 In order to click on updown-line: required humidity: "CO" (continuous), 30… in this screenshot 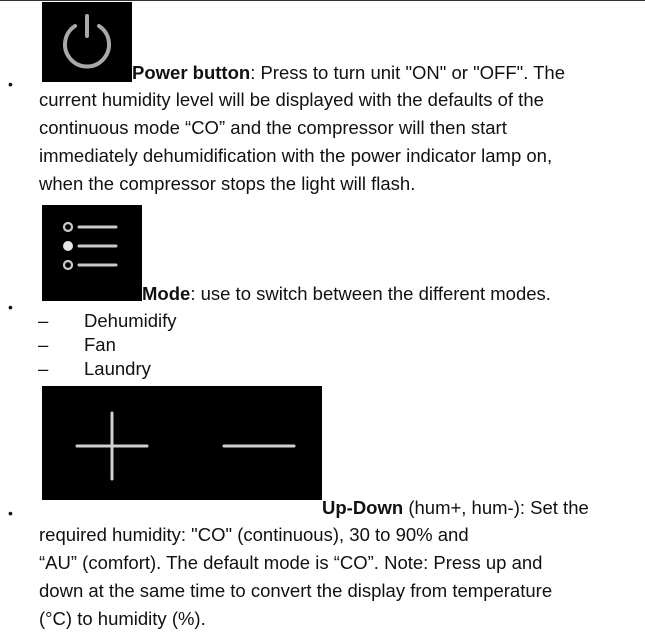, I will do `click(254, 534)`.